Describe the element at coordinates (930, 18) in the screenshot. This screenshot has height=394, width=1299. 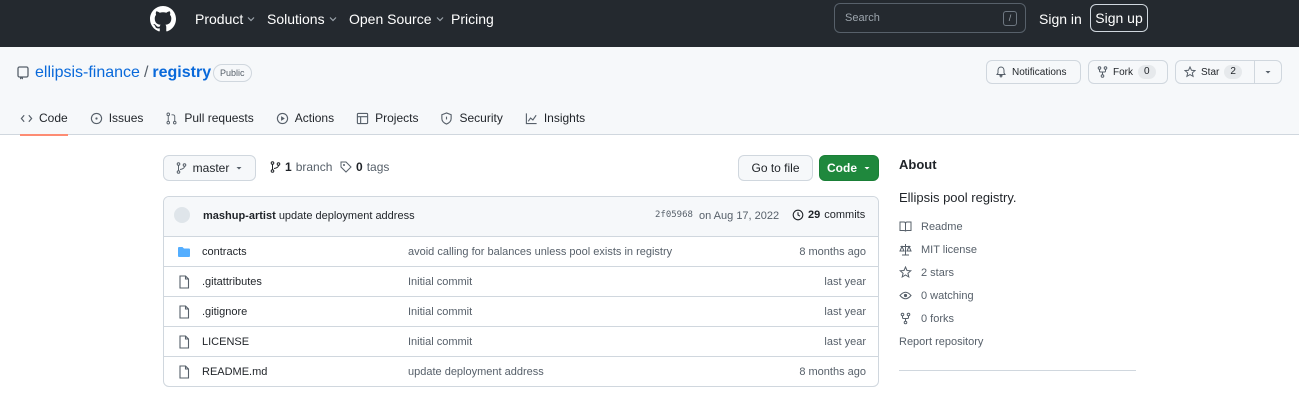
I see `search-input: Search /` at that location.